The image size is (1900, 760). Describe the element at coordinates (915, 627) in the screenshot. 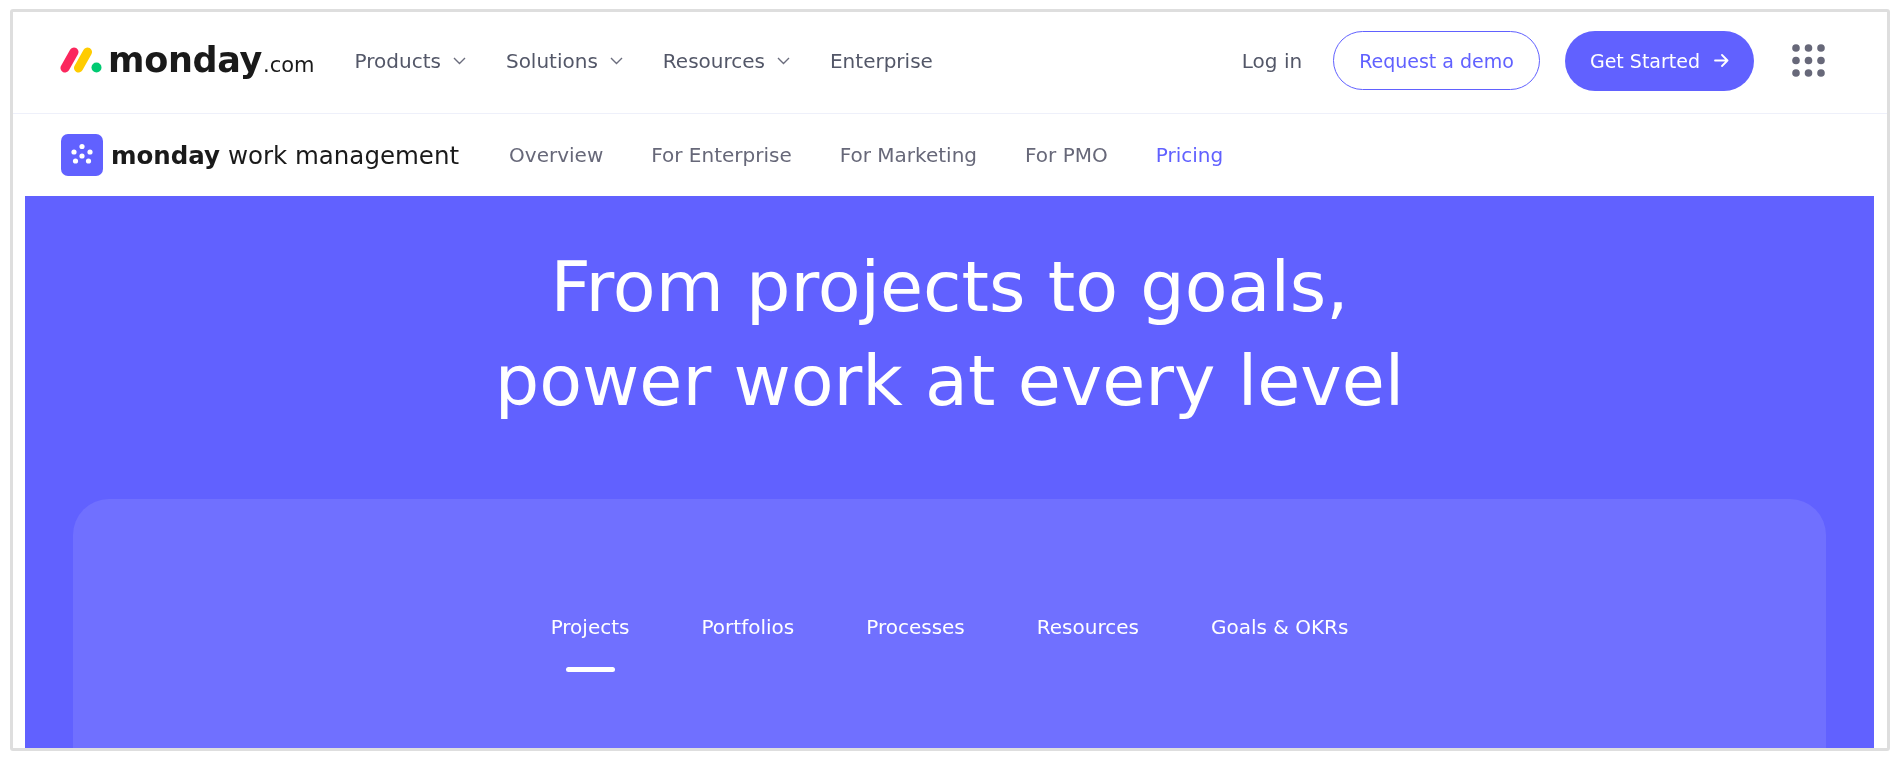

I see `tab: Processes` at that location.